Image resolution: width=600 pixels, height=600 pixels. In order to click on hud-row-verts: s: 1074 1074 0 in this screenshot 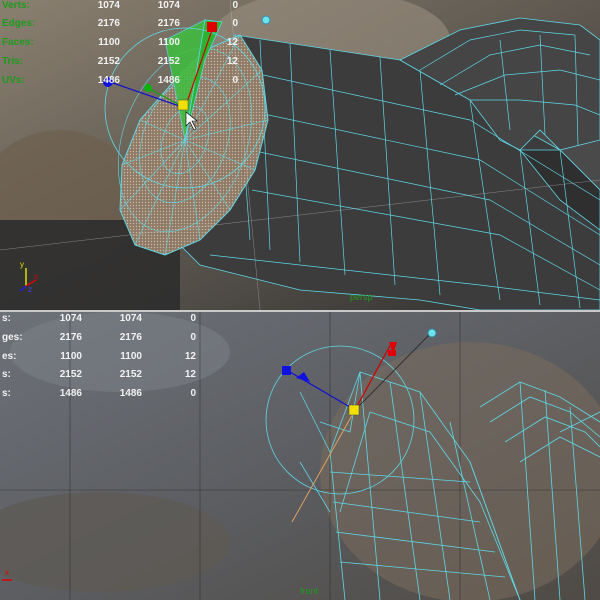, I will do `click(99, 318)`.